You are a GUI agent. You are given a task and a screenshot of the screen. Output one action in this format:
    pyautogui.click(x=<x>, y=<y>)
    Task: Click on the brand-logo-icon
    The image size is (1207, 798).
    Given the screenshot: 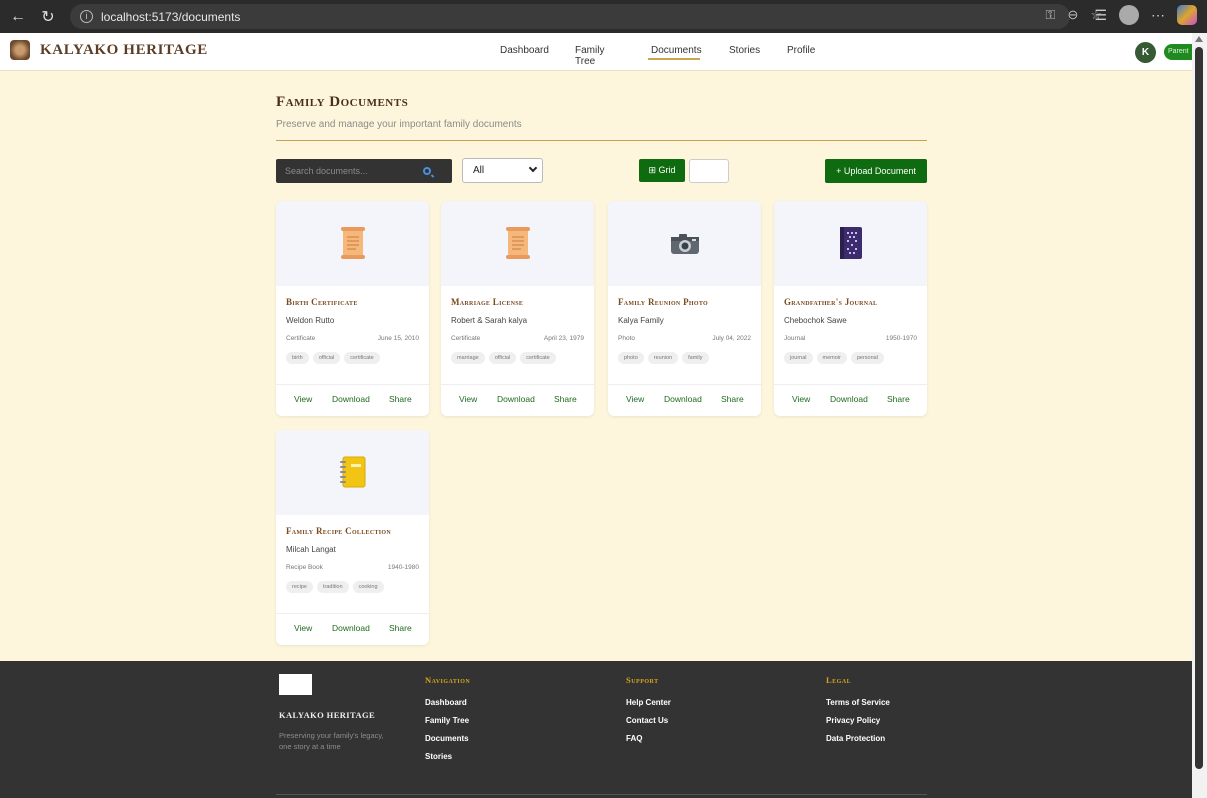 What is the action you would take?
    pyautogui.click(x=20, y=50)
    